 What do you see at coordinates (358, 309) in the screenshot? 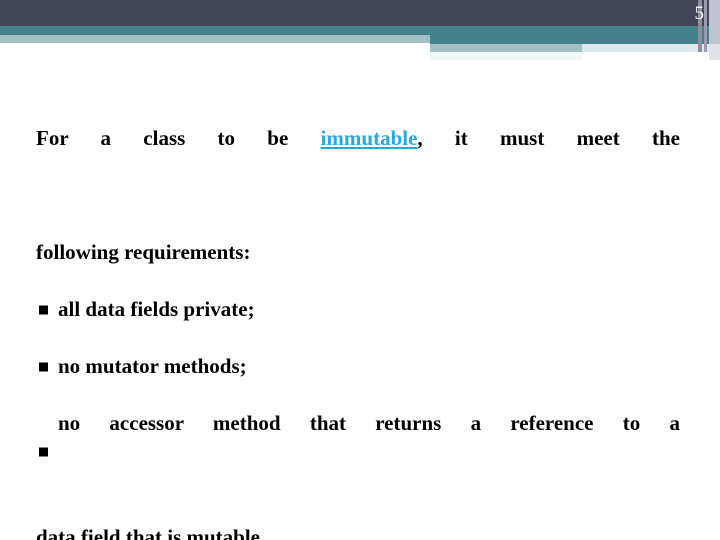
I see `list-item: all data fields private;` at bounding box center [358, 309].